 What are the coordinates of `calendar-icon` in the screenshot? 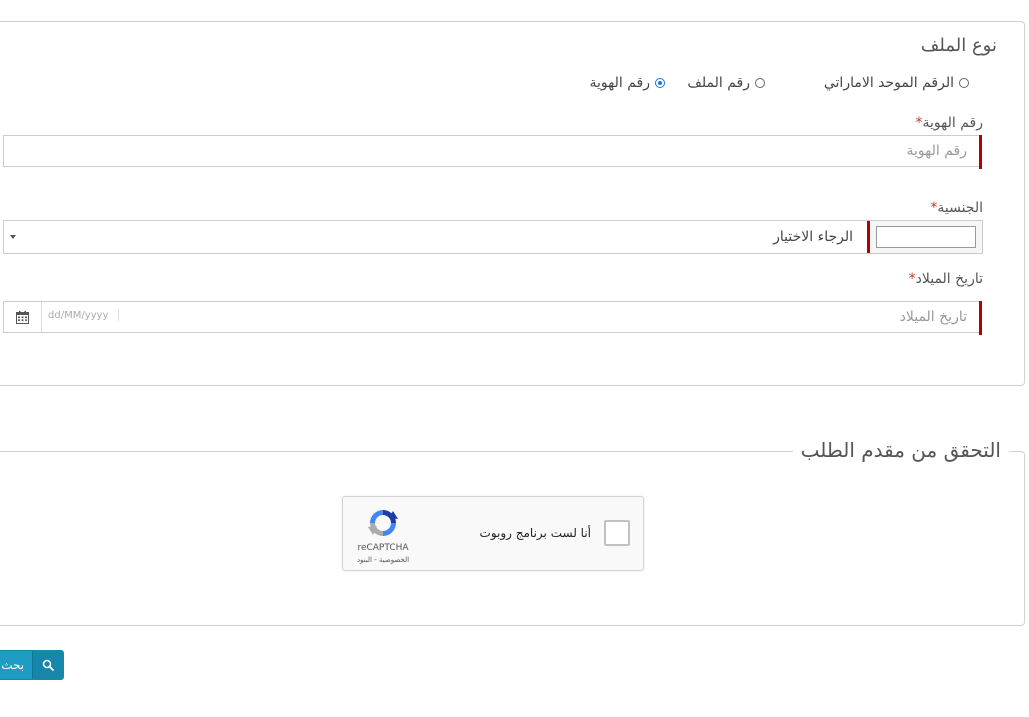 It's located at (23, 317).